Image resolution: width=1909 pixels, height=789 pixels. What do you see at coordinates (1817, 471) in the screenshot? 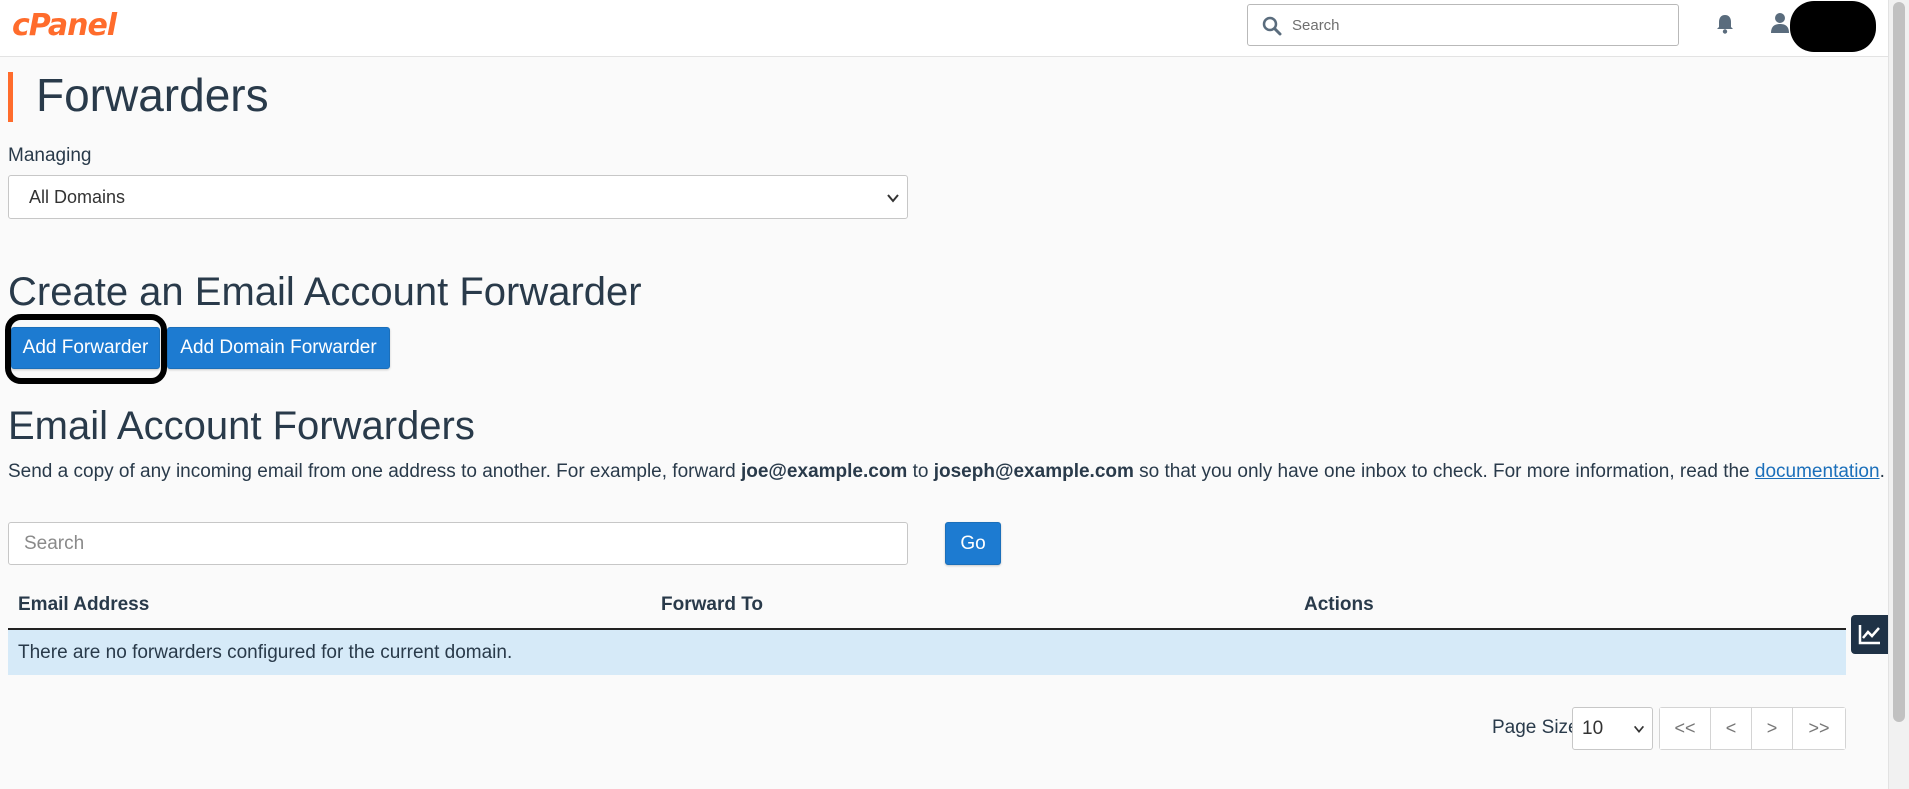
I see `documentation-link: documentation` at bounding box center [1817, 471].